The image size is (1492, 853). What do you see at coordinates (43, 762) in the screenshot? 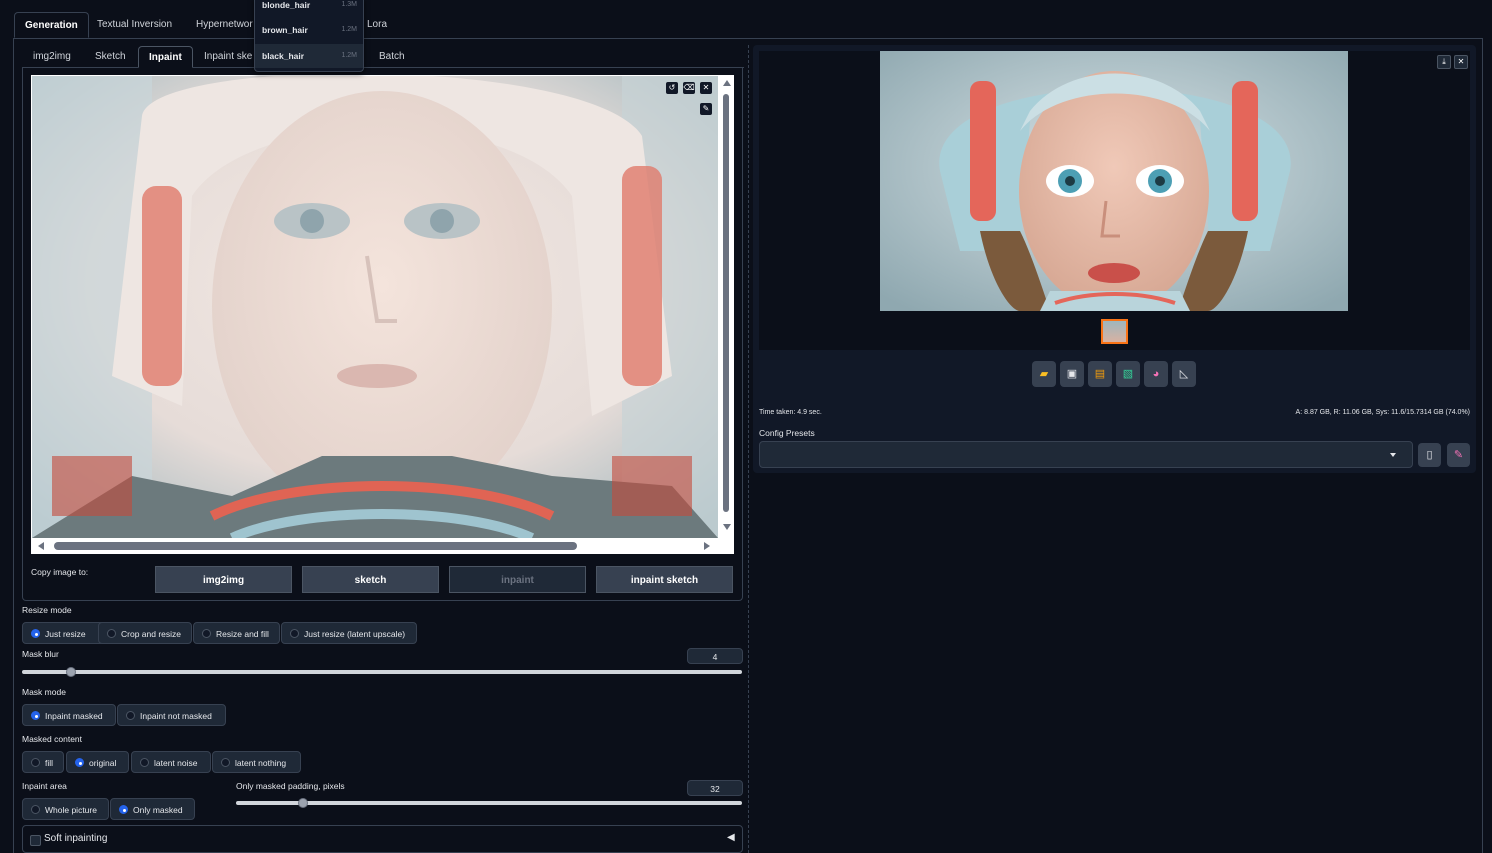
I see `radio-fill: fill` at bounding box center [43, 762].